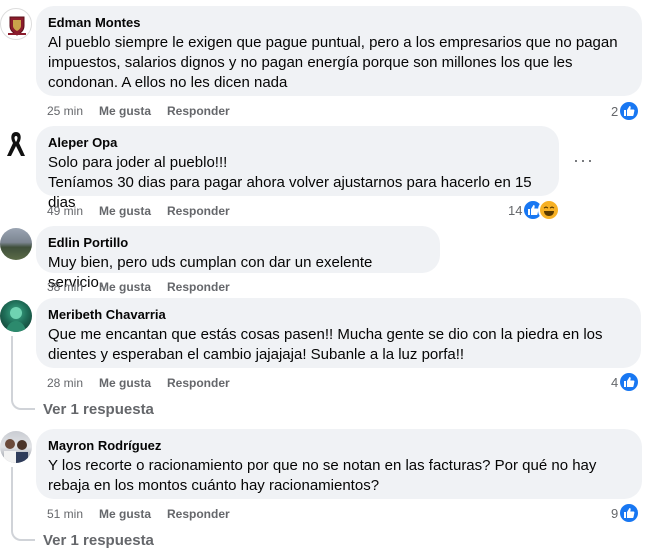  What do you see at coordinates (73, 111) in the screenshot?
I see `comment-time: 25 min` at bounding box center [73, 111].